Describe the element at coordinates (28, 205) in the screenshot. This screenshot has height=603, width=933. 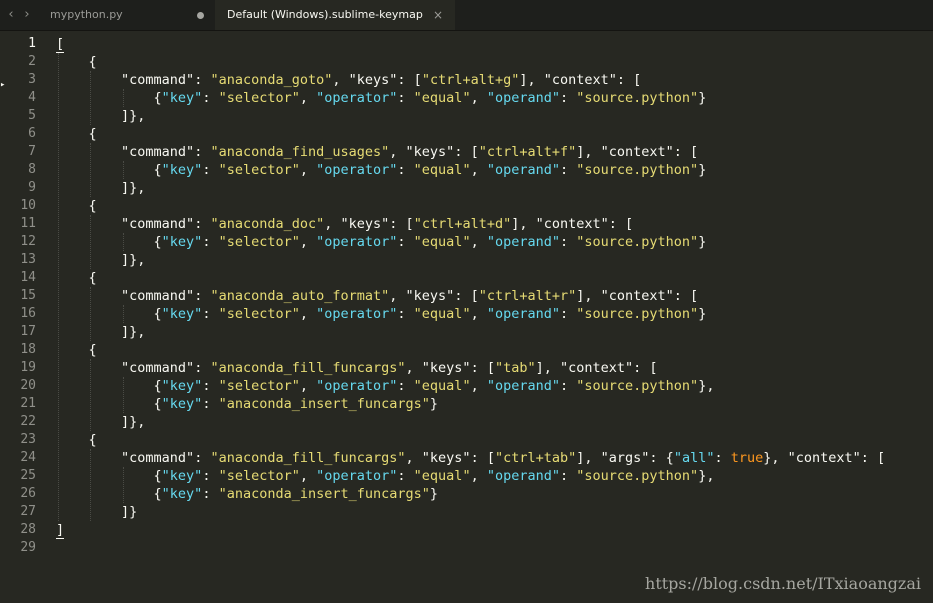
I see `line-number: 10` at that location.